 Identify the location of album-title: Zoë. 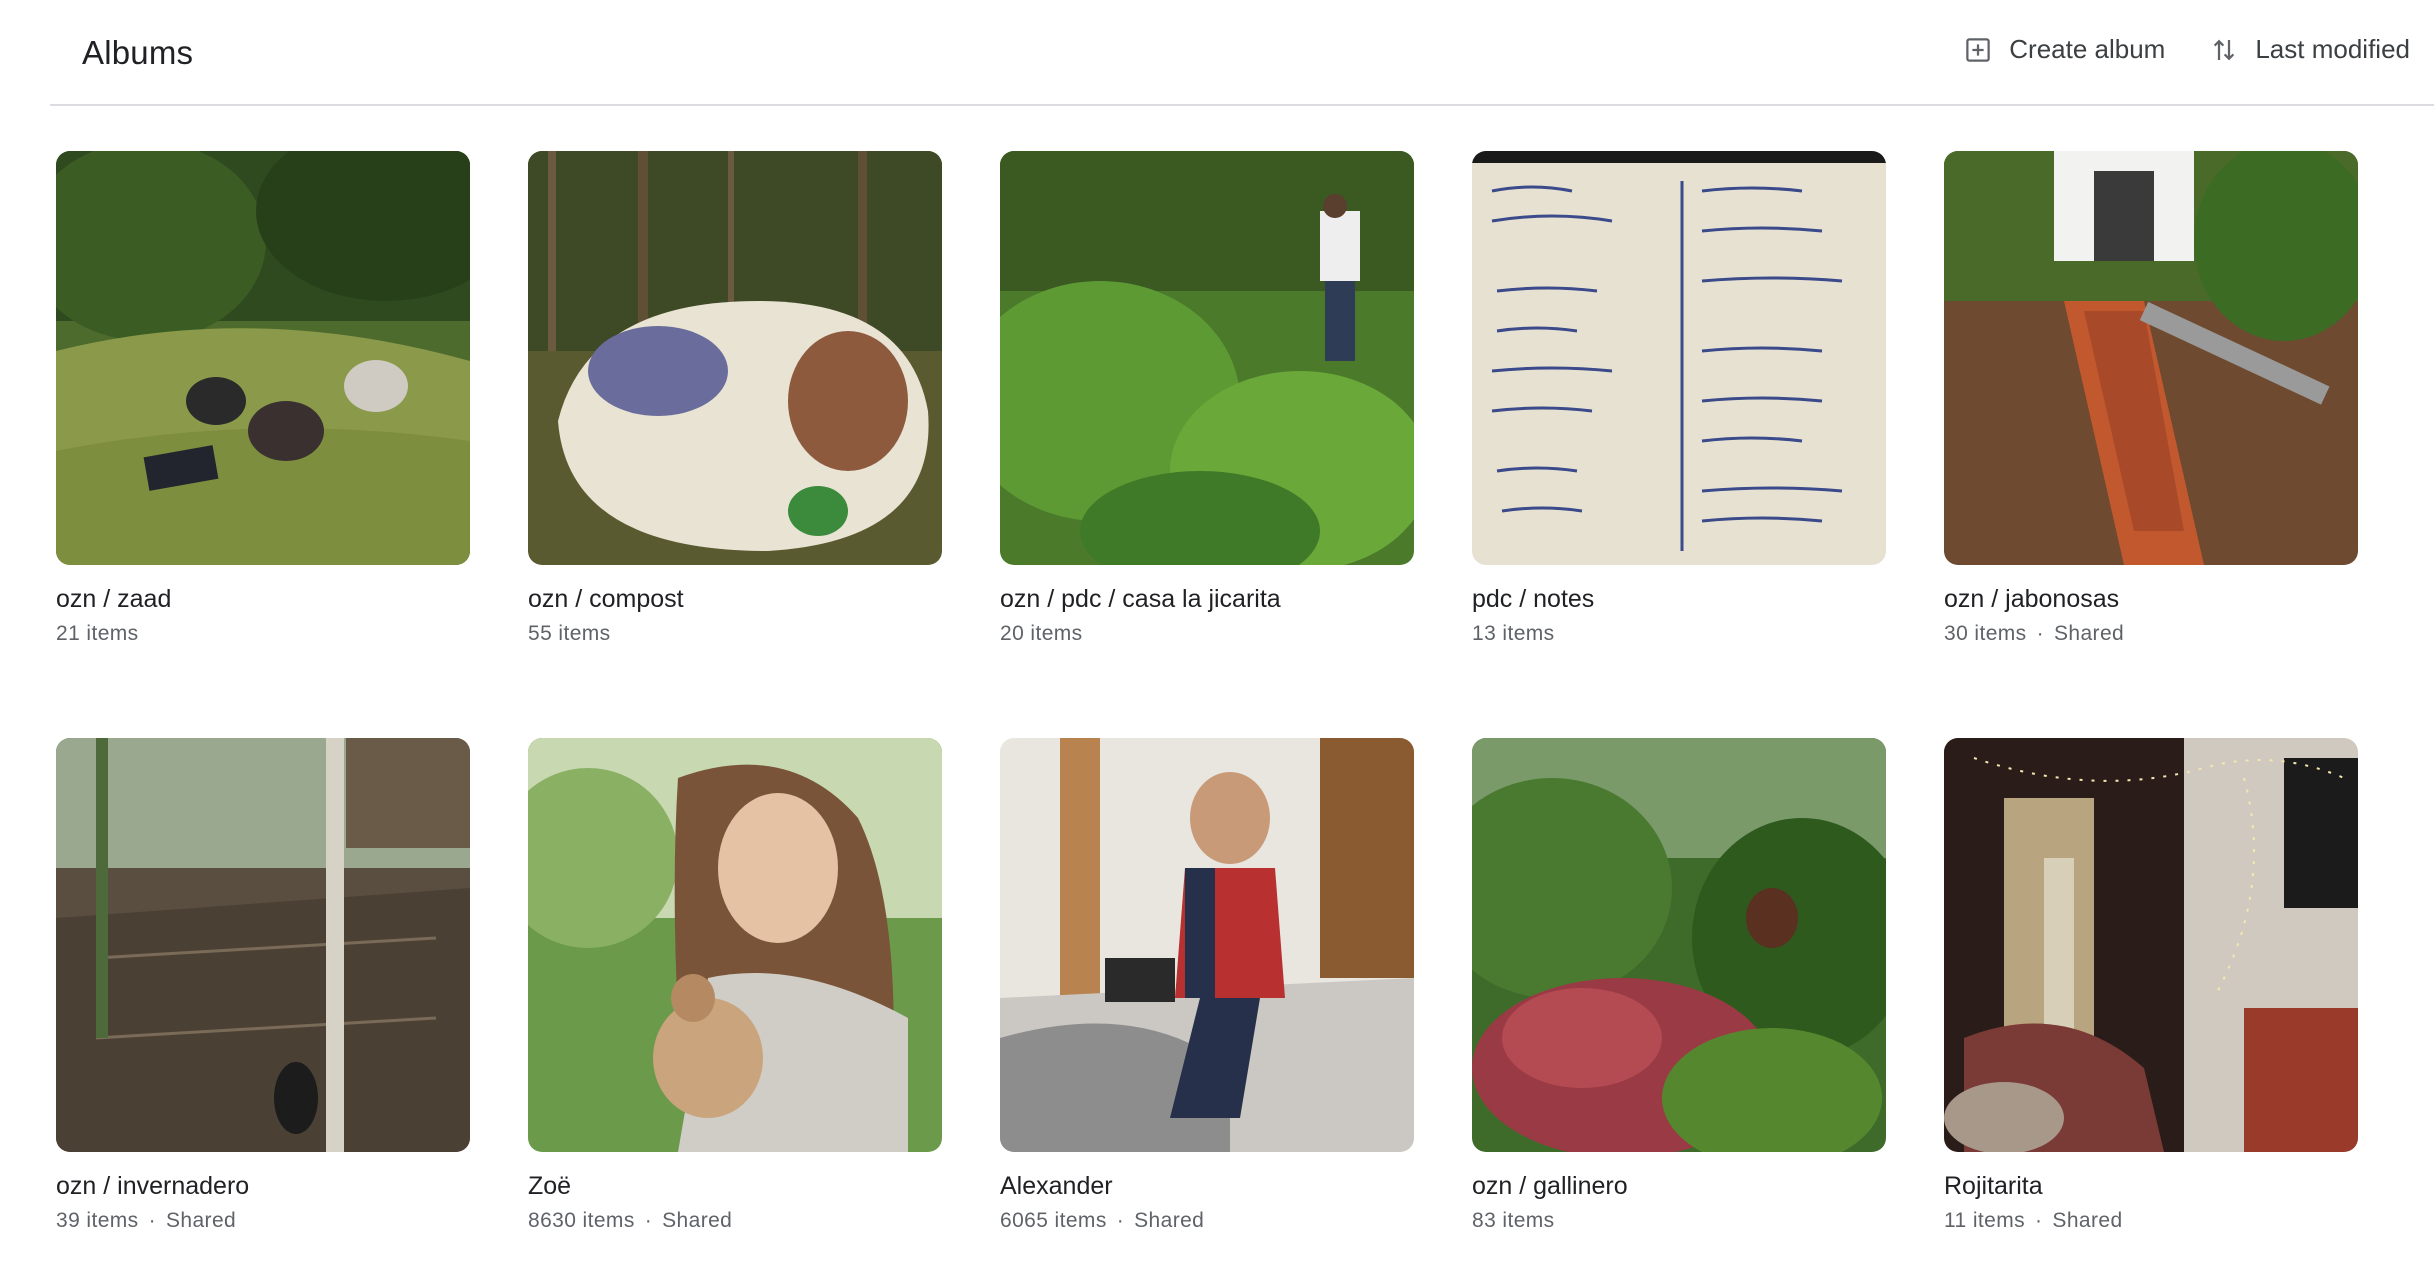
(735, 1186).